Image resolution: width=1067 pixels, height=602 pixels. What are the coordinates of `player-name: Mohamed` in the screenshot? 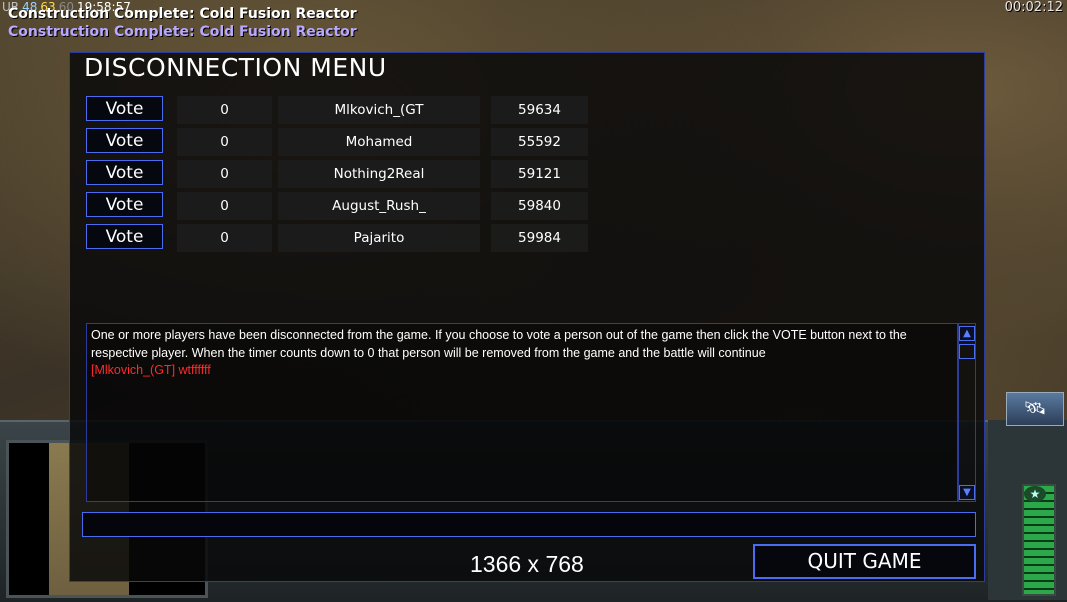 It's located at (379, 142).